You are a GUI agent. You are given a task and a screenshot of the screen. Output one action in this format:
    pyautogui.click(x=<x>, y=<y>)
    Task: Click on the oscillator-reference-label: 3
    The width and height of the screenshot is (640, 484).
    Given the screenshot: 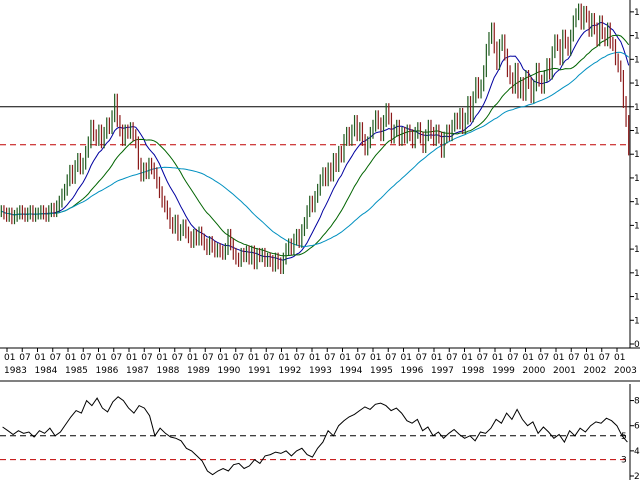 What is the action you would take?
    pyautogui.click(x=624, y=461)
    